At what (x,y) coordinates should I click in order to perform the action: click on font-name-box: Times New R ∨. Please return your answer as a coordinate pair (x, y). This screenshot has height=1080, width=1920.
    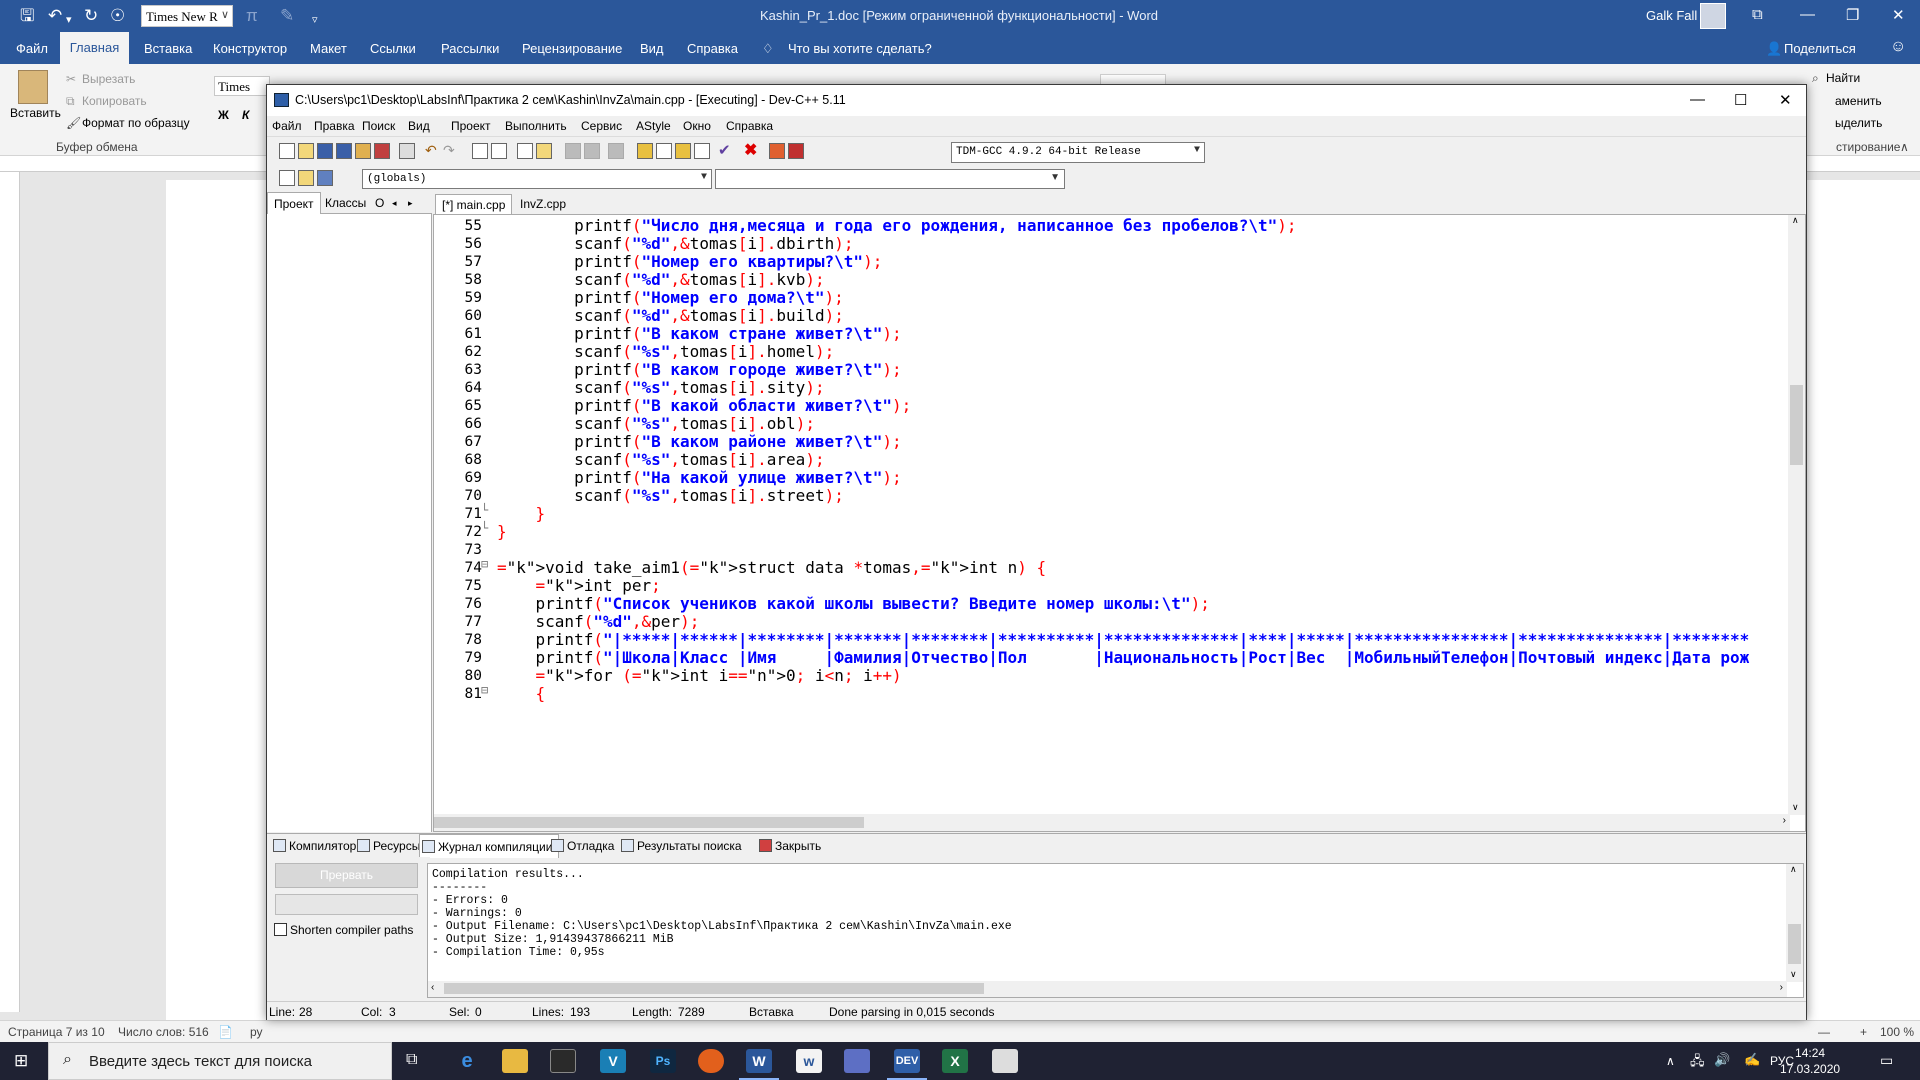
    Looking at the image, I should click on (187, 16).